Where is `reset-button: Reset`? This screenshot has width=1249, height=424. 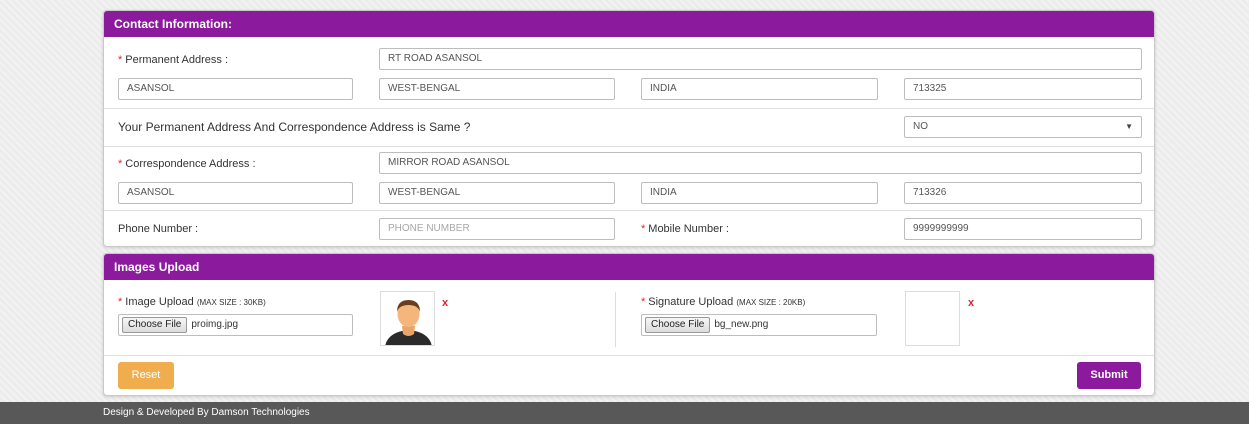
reset-button: Reset is located at coordinates (146, 375).